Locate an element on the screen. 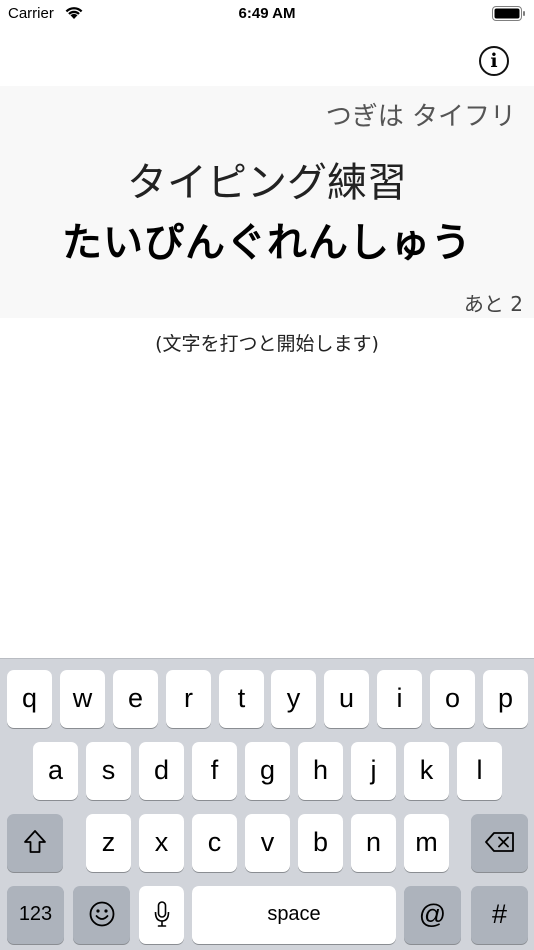 This screenshot has height=950, width=534. key-u: u is located at coordinates (346, 699).